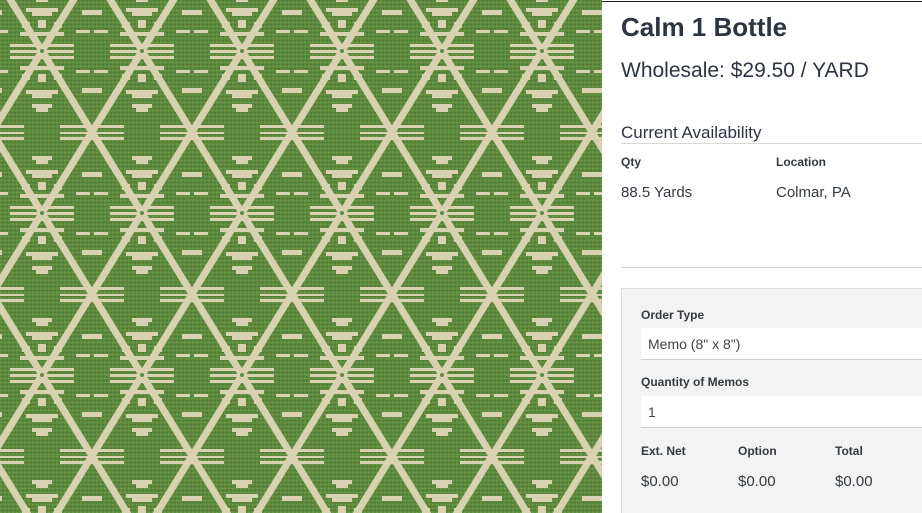 Image resolution: width=922 pixels, height=513 pixels. What do you see at coordinates (771, 267) in the screenshot?
I see `section-divider` at bounding box center [771, 267].